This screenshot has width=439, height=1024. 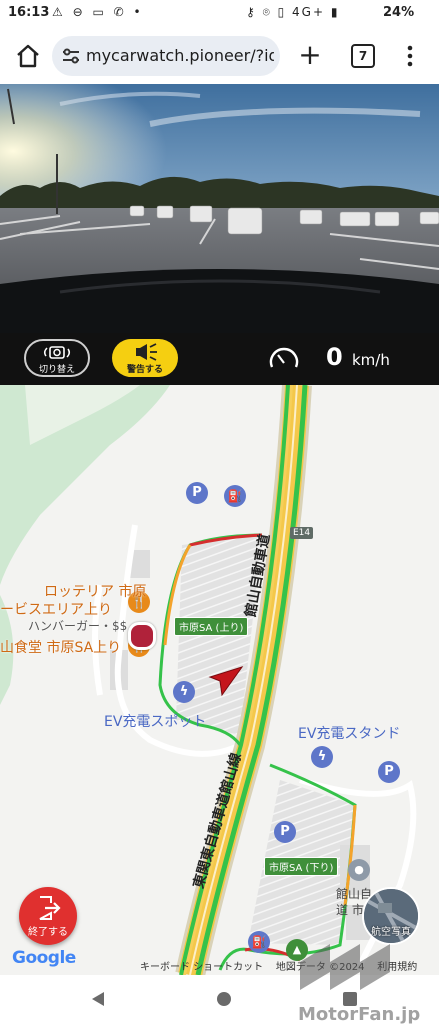 I want to click on exit-icon, so click(x=50, y=908).